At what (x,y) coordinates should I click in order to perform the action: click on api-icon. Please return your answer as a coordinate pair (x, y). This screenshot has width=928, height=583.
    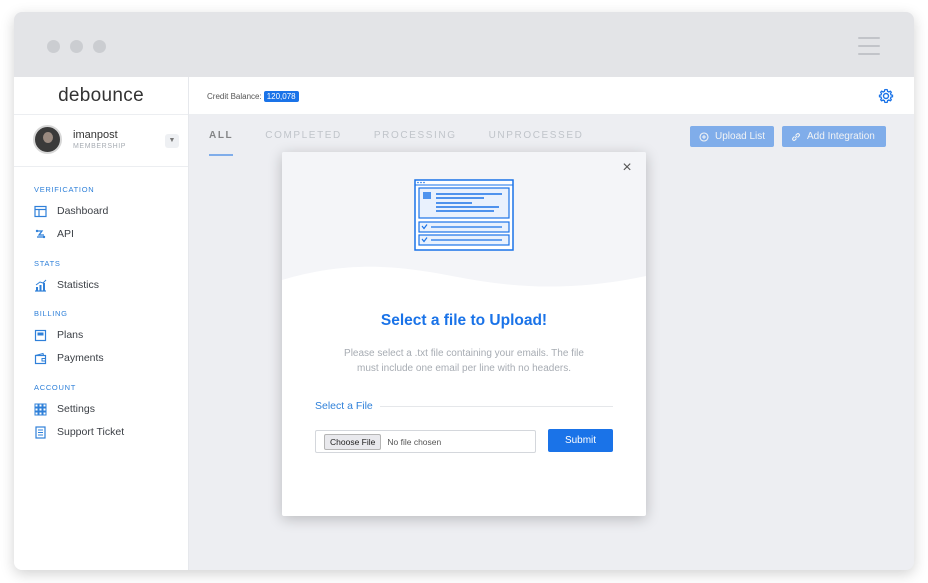
    Looking at the image, I should click on (40, 234).